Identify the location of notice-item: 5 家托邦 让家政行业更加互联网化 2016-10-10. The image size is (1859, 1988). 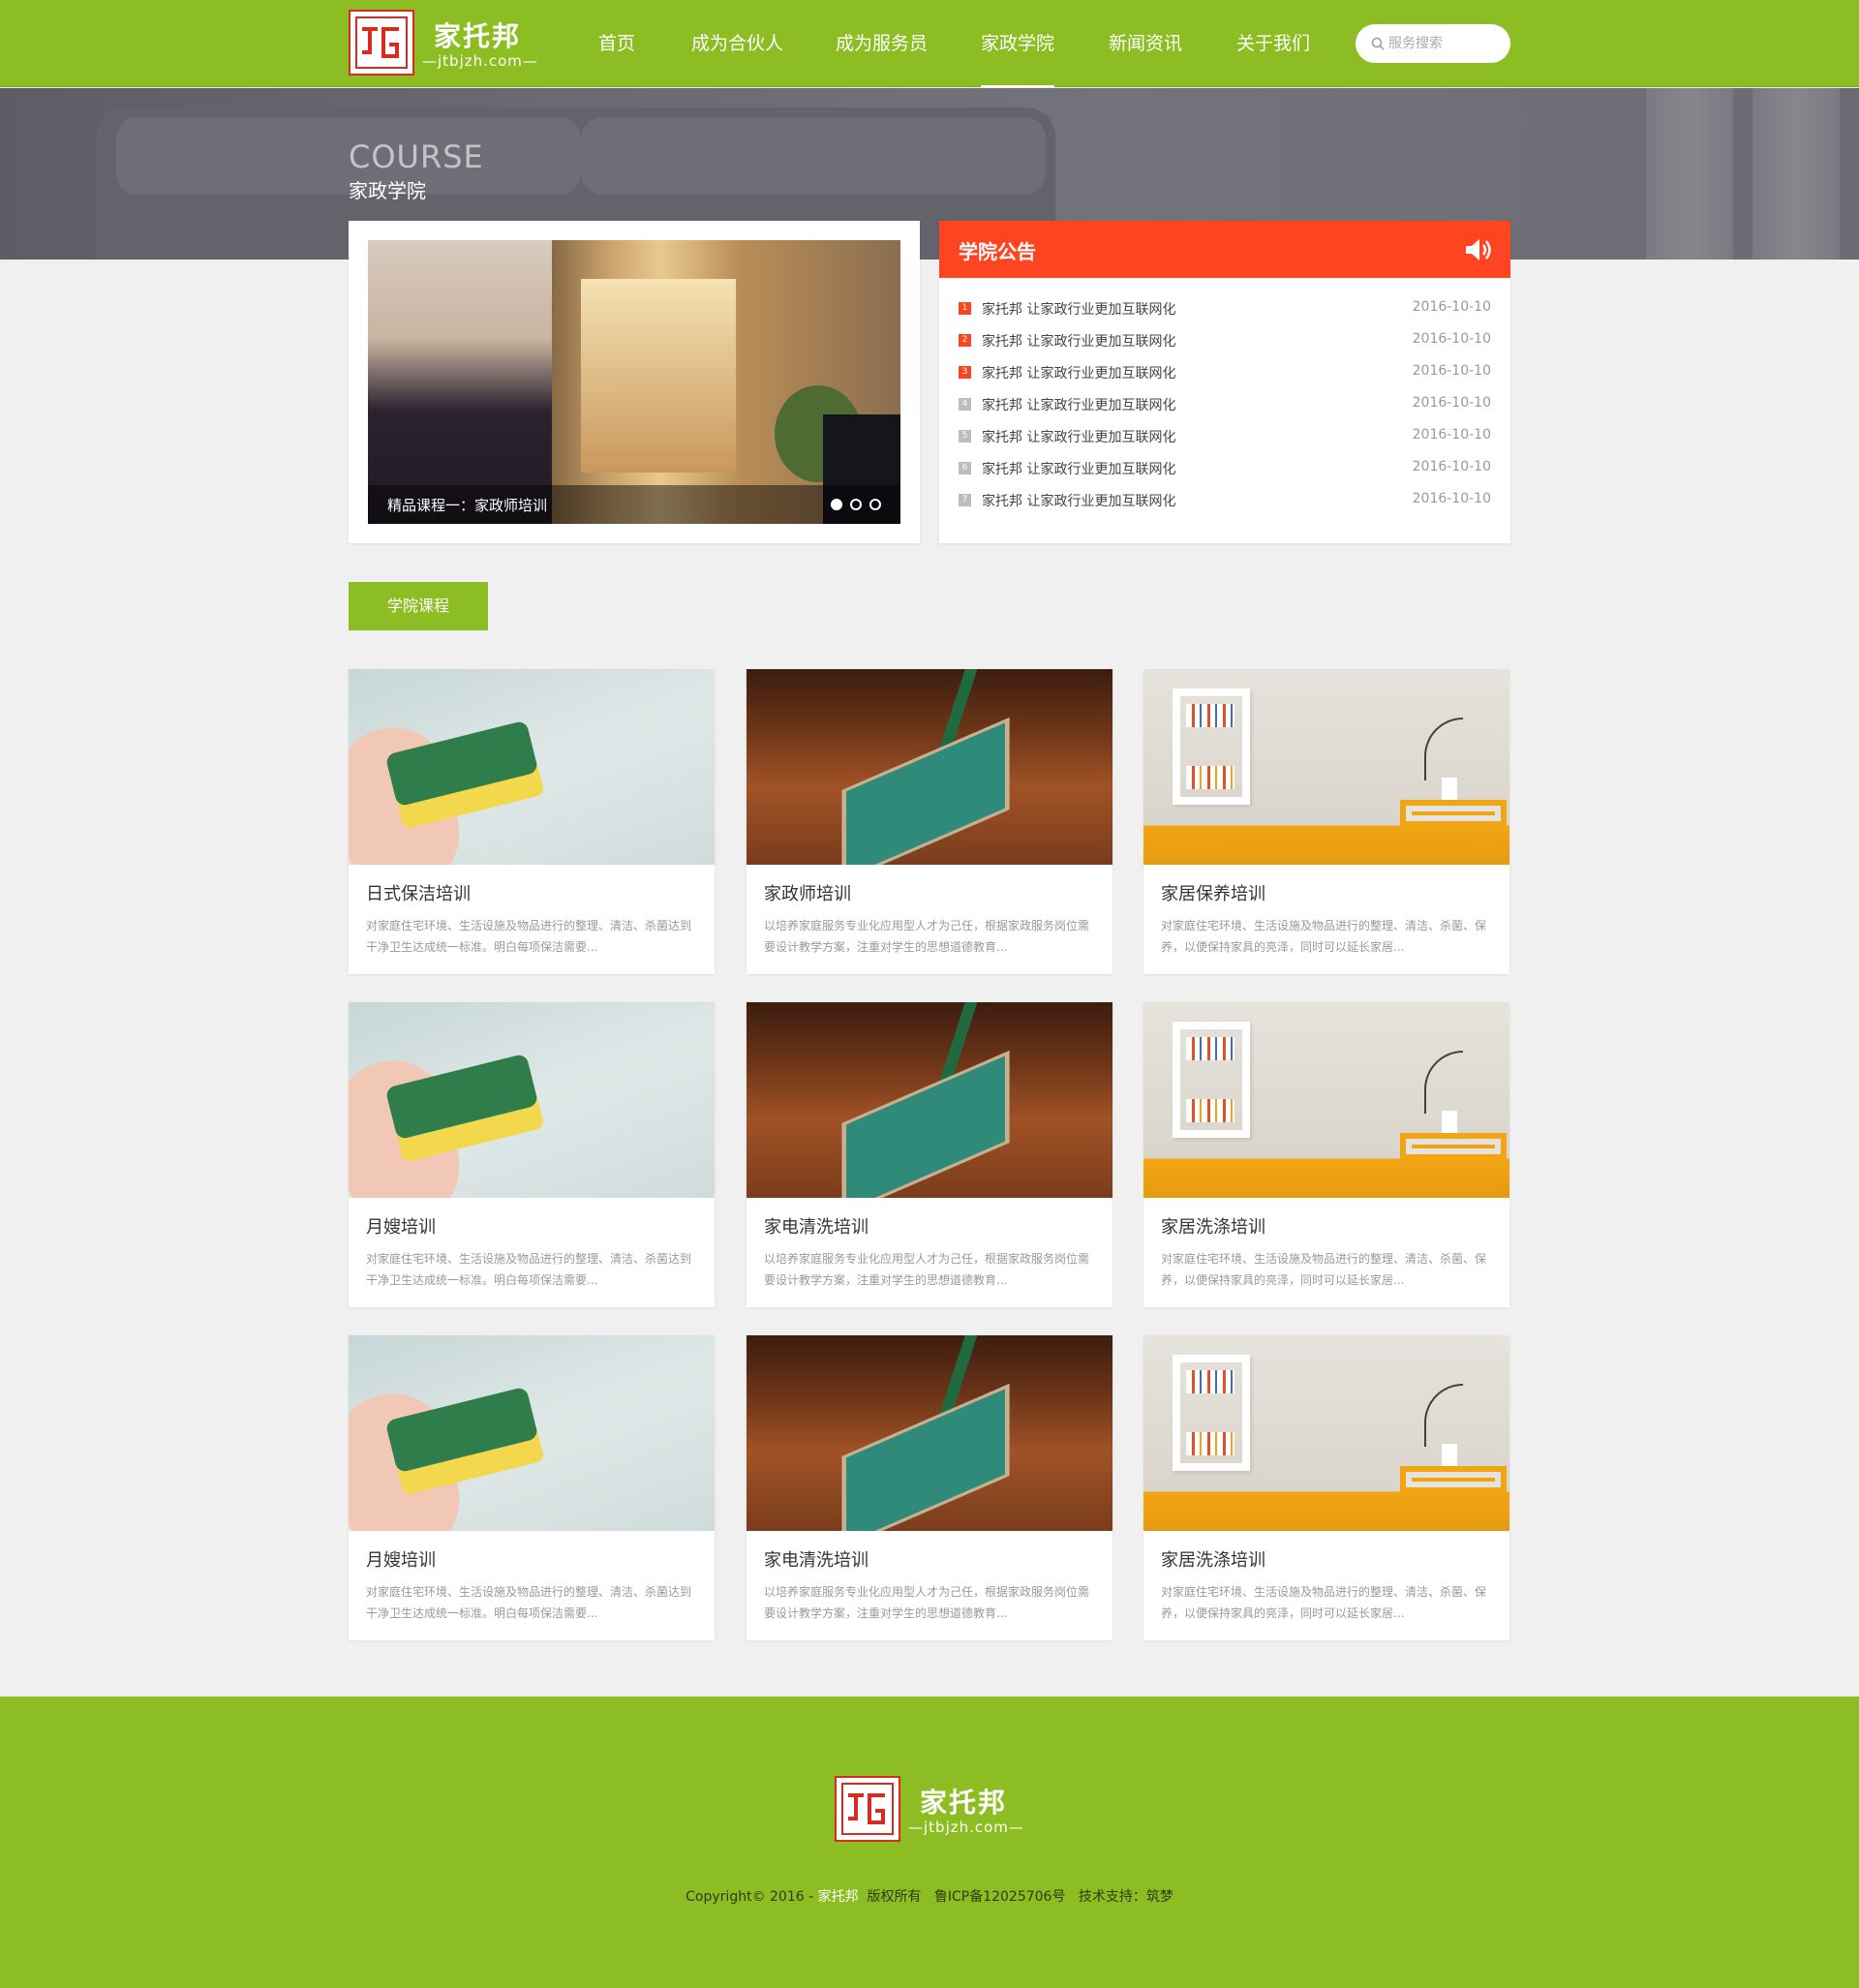
(1225, 436).